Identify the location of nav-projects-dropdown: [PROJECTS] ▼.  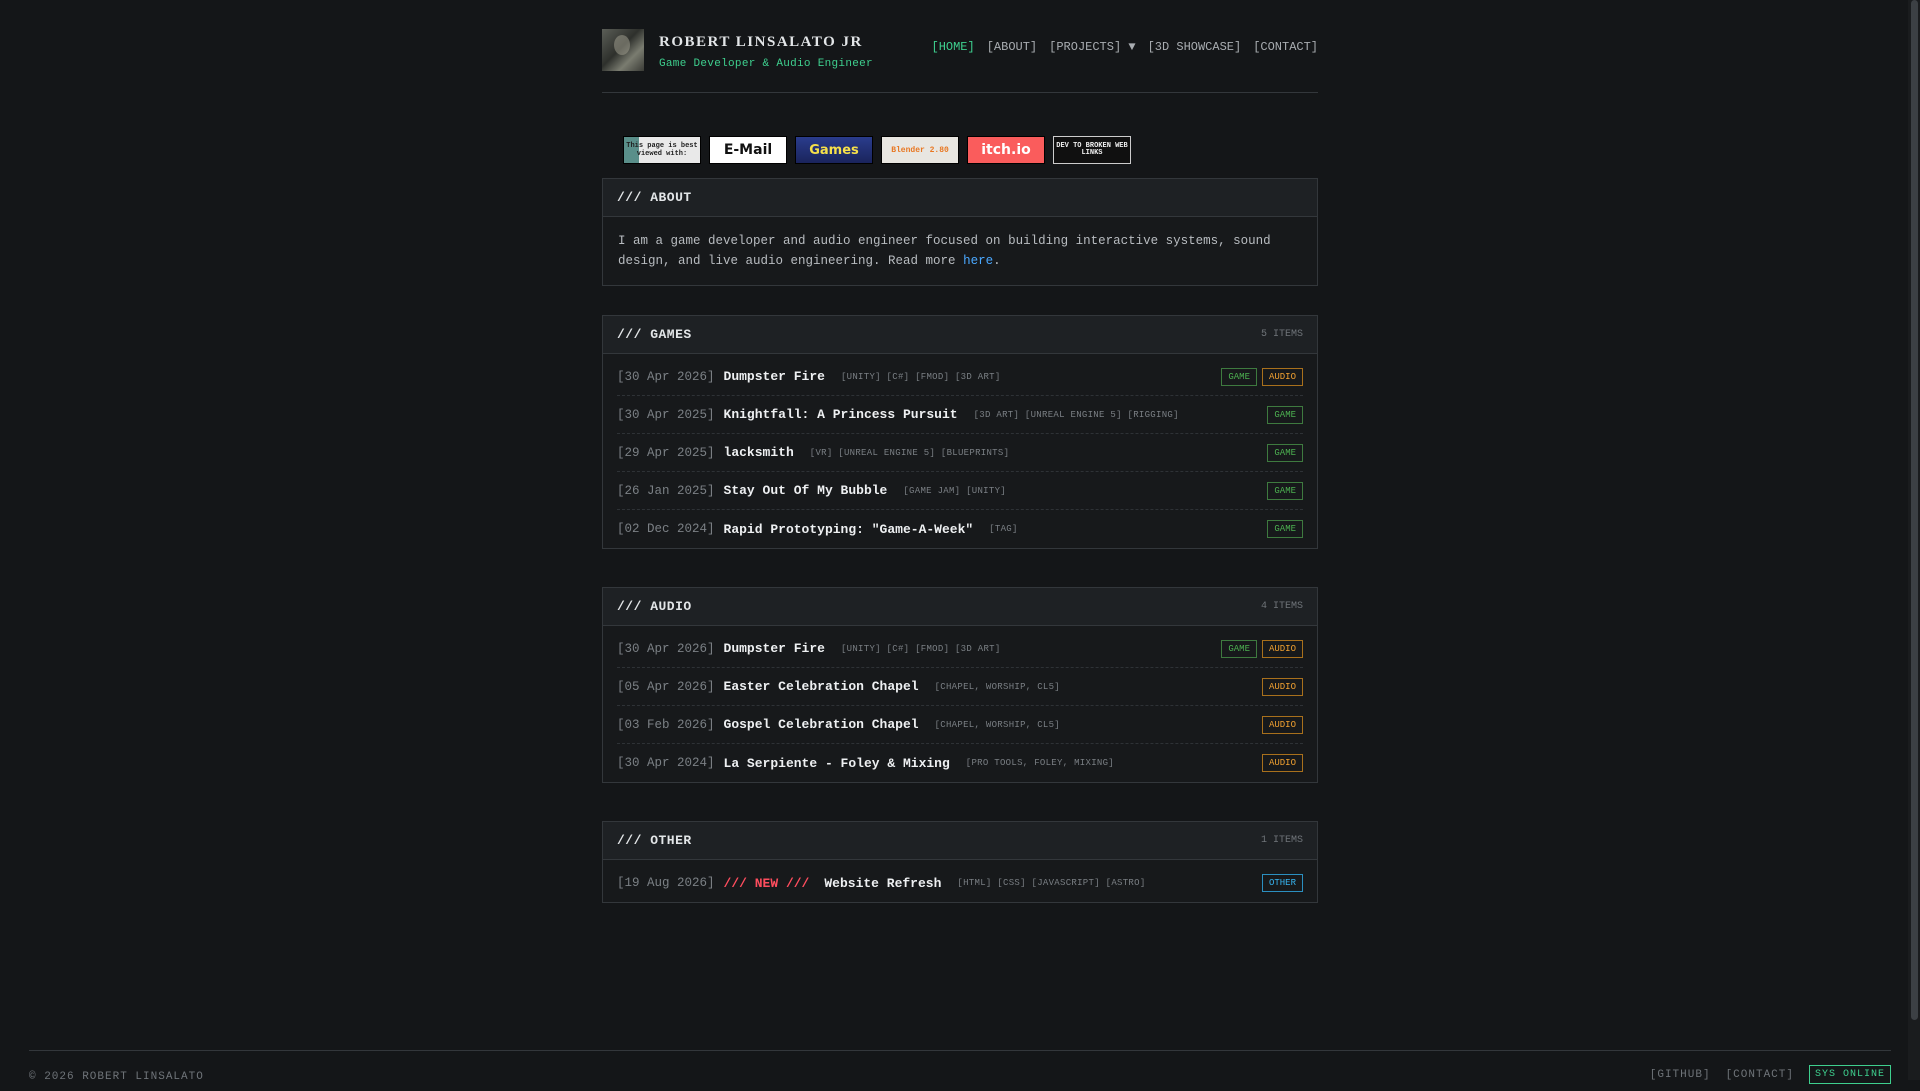
(1092, 47).